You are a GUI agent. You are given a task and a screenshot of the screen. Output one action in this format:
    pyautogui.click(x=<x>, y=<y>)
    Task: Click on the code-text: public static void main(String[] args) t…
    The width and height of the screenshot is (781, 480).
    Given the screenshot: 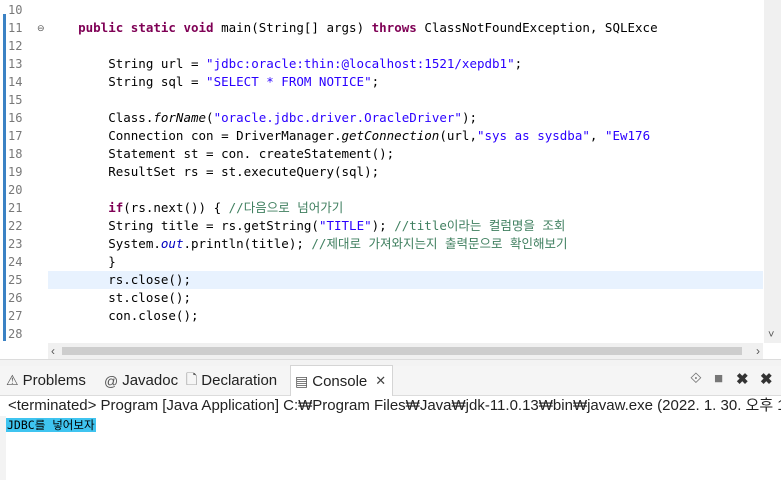 What is the action you would take?
    pyautogui.click(x=368, y=27)
    